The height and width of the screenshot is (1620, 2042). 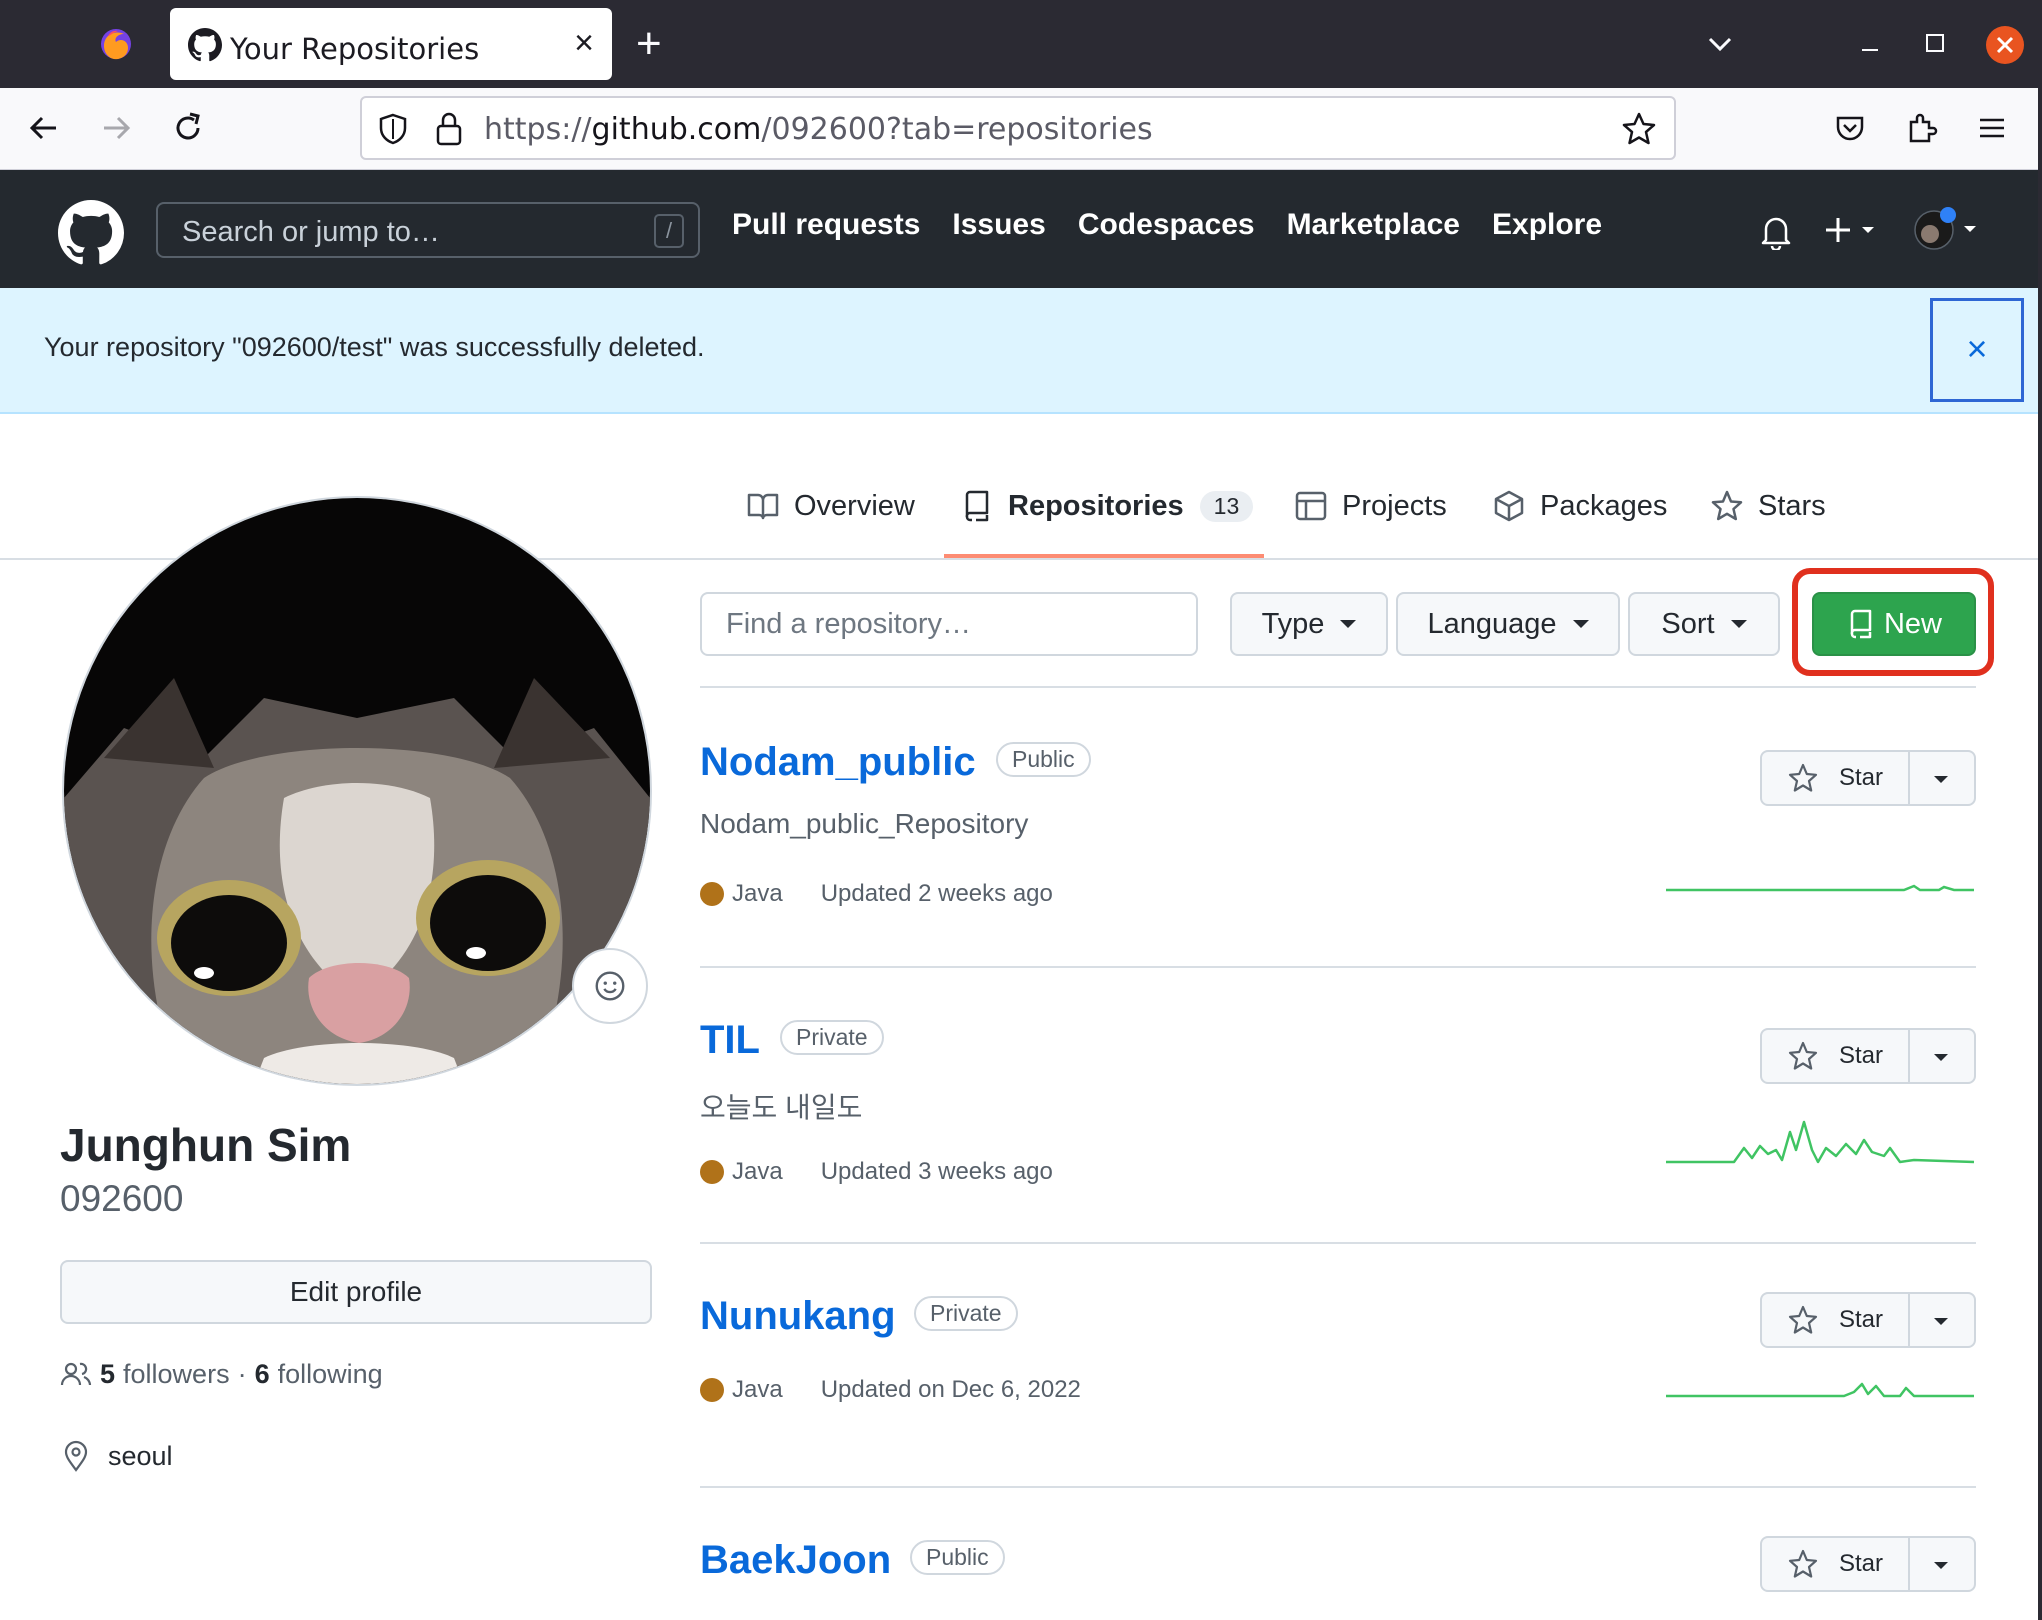 What do you see at coordinates (449, 129) in the screenshot?
I see `lock-icon` at bounding box center [449, 129].